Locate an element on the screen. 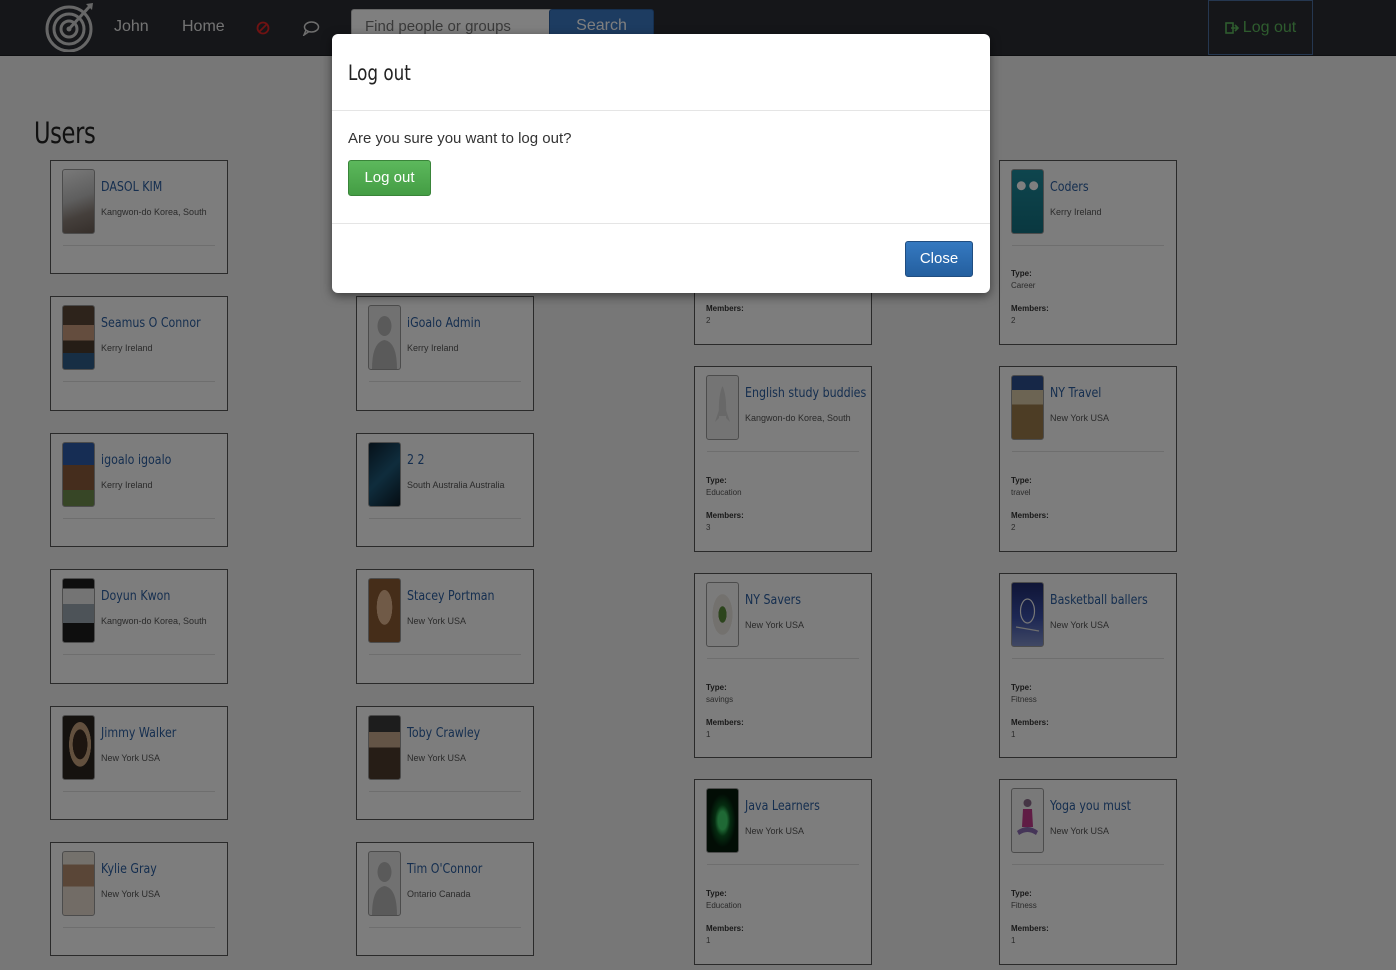 The image size is (1396, 970). close-button: Close is located at coordinates (939, 259).